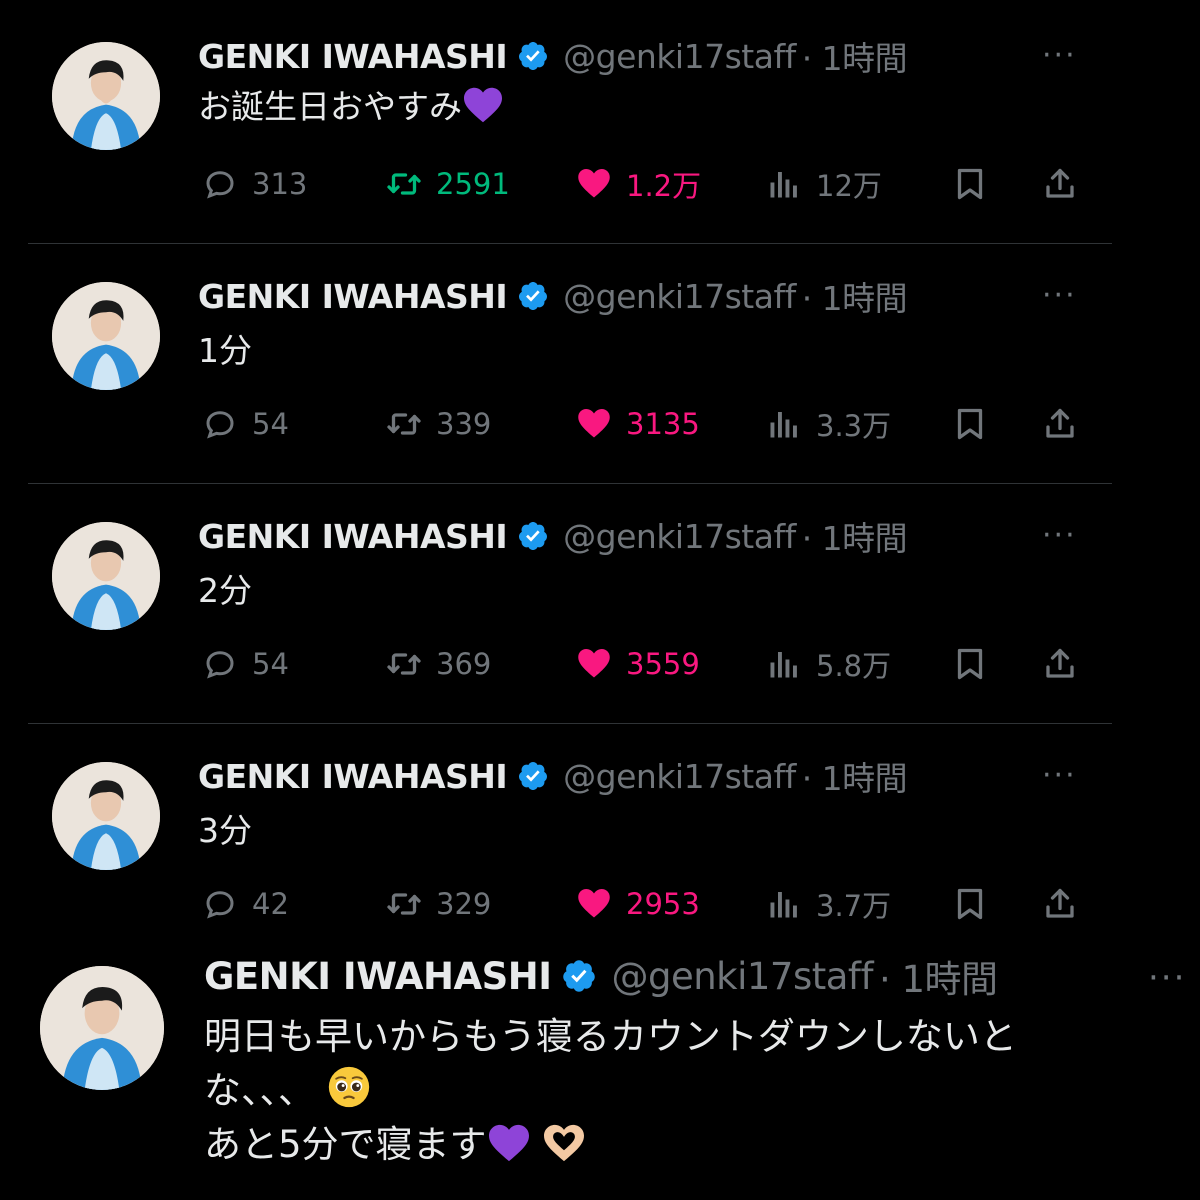 This screenshot has height=1200, width=1200. Describe the element at coordinates (473, 184) in the screenshot. I see `retweet-count: 2591` at that location.